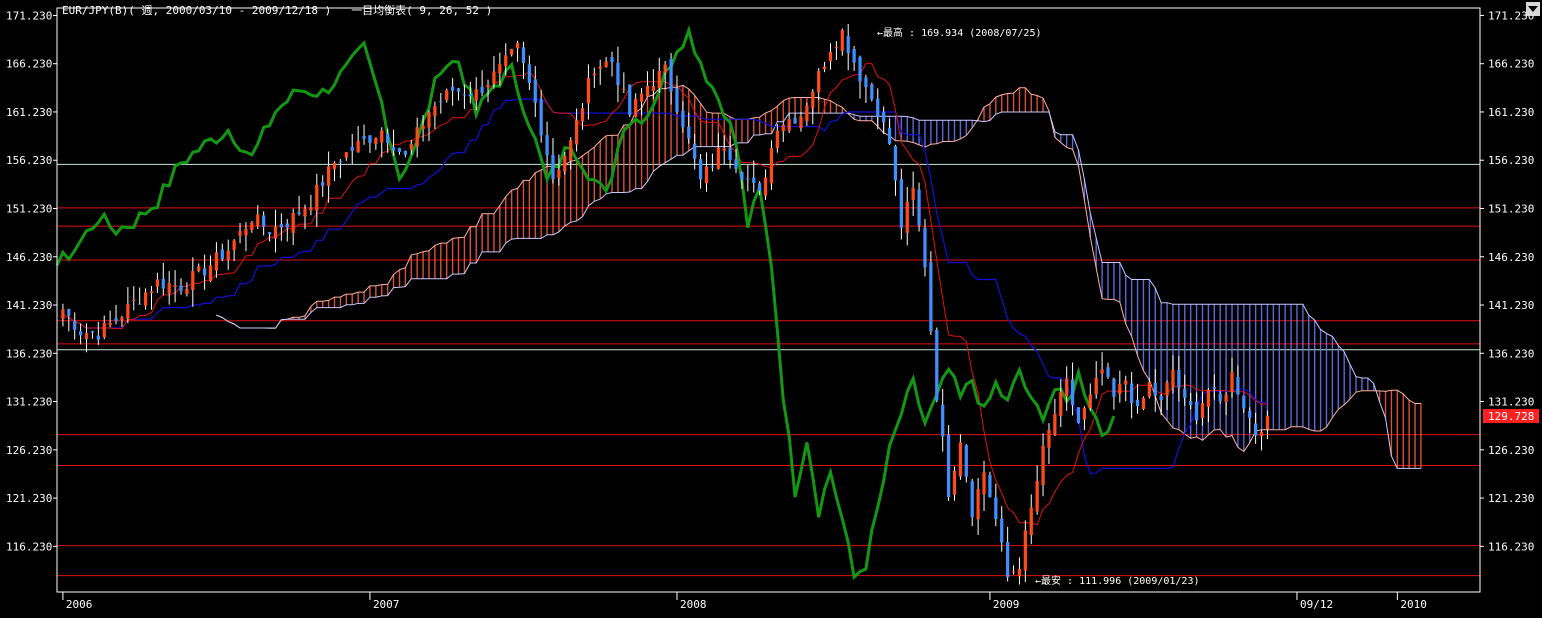 The height and width of the screenshot is (618, 1542). Describe the element at coordinates (1511, 353) in the screenshot. I see `y-tick-label-right: 136.230` at that location.